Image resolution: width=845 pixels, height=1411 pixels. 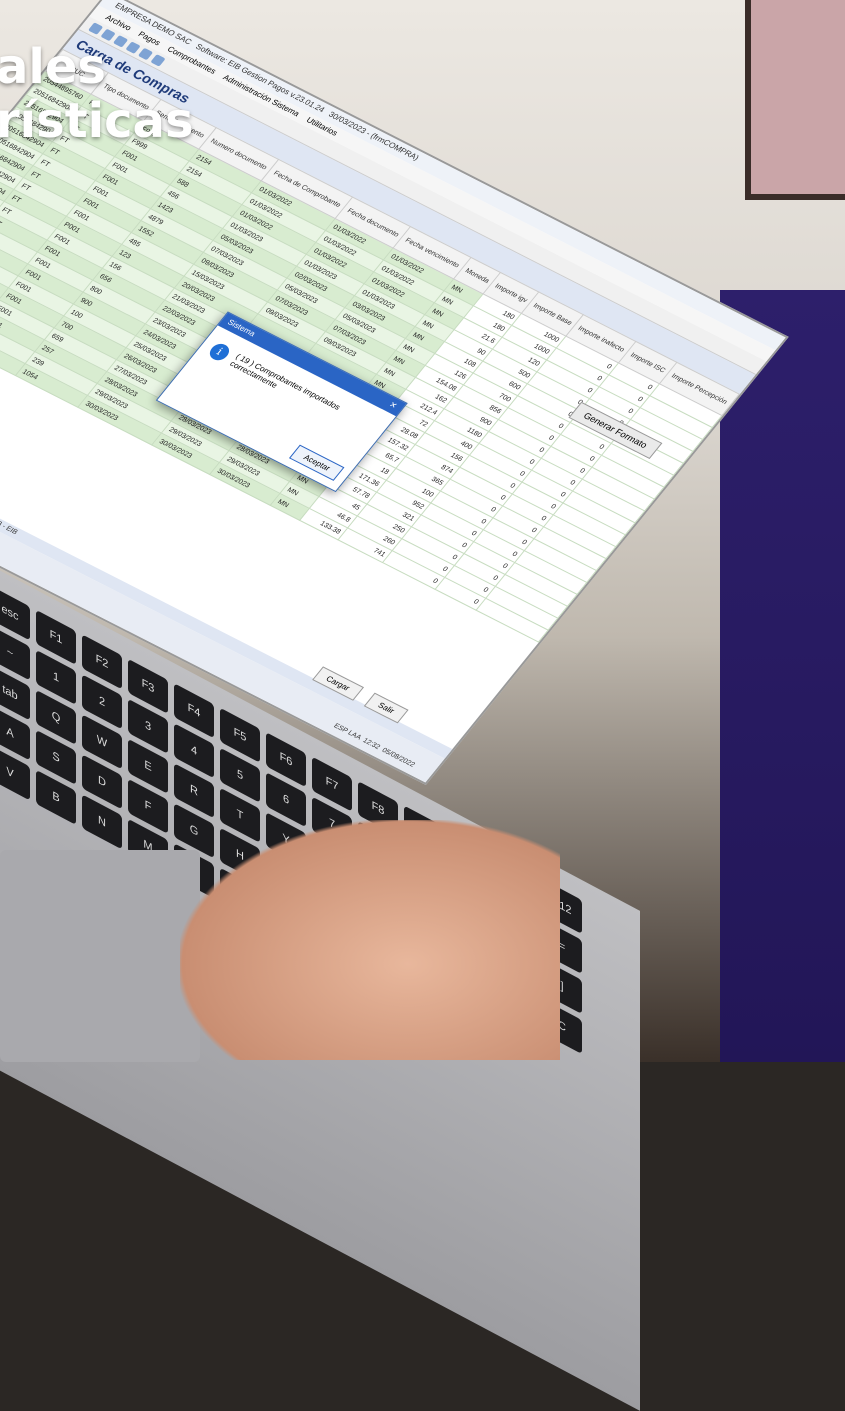 I want to click on hand, so click(x=370, y=940).